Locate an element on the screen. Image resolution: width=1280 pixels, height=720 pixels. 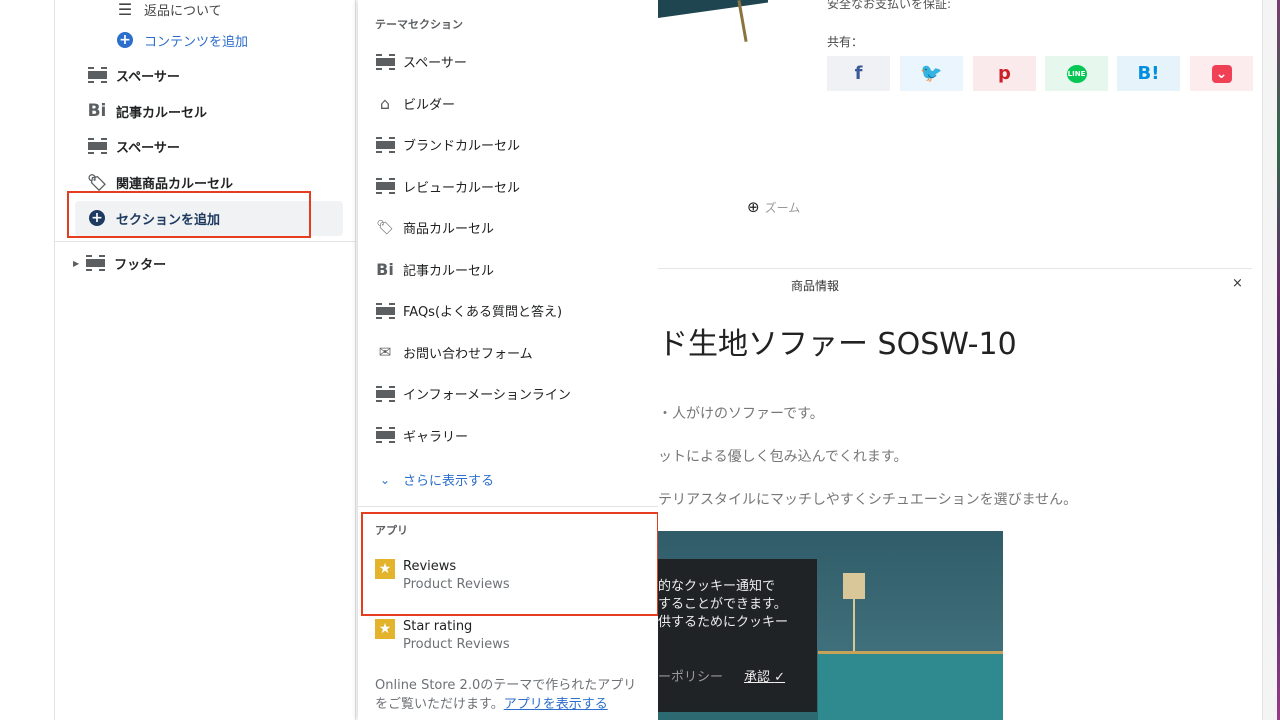
view-apps-link: アプリを表示する is located at coordinates (556, 704).